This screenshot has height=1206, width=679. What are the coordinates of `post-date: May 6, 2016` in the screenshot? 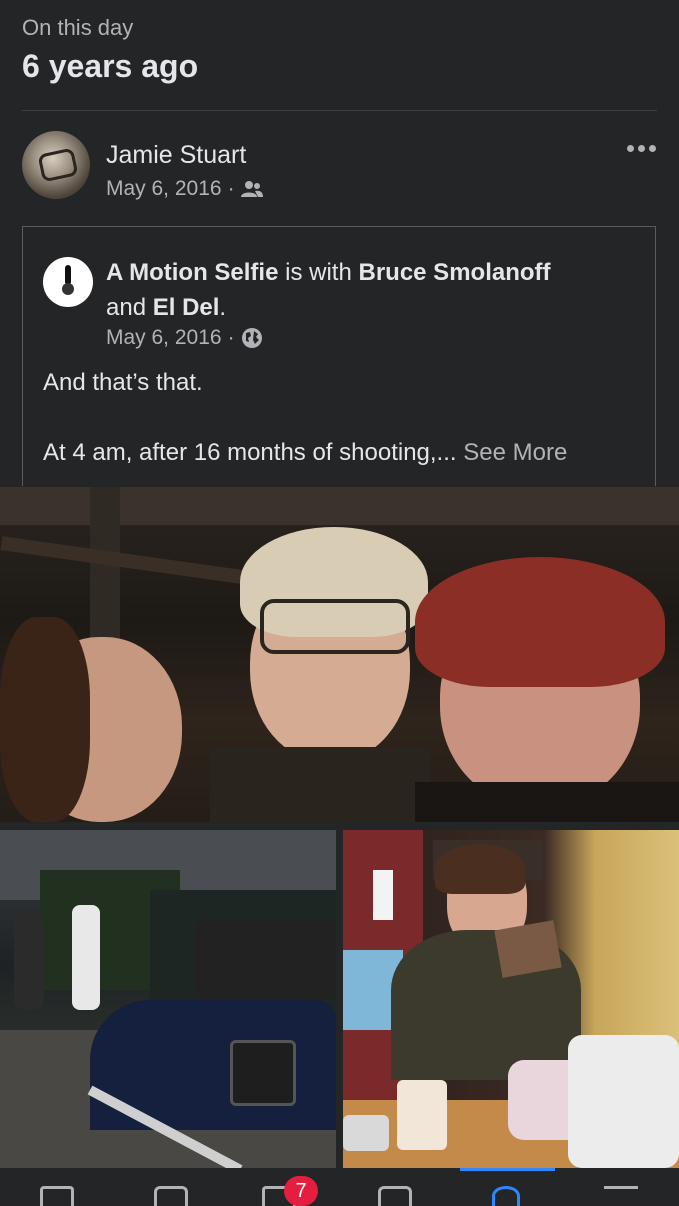 It's located at (164, 189).